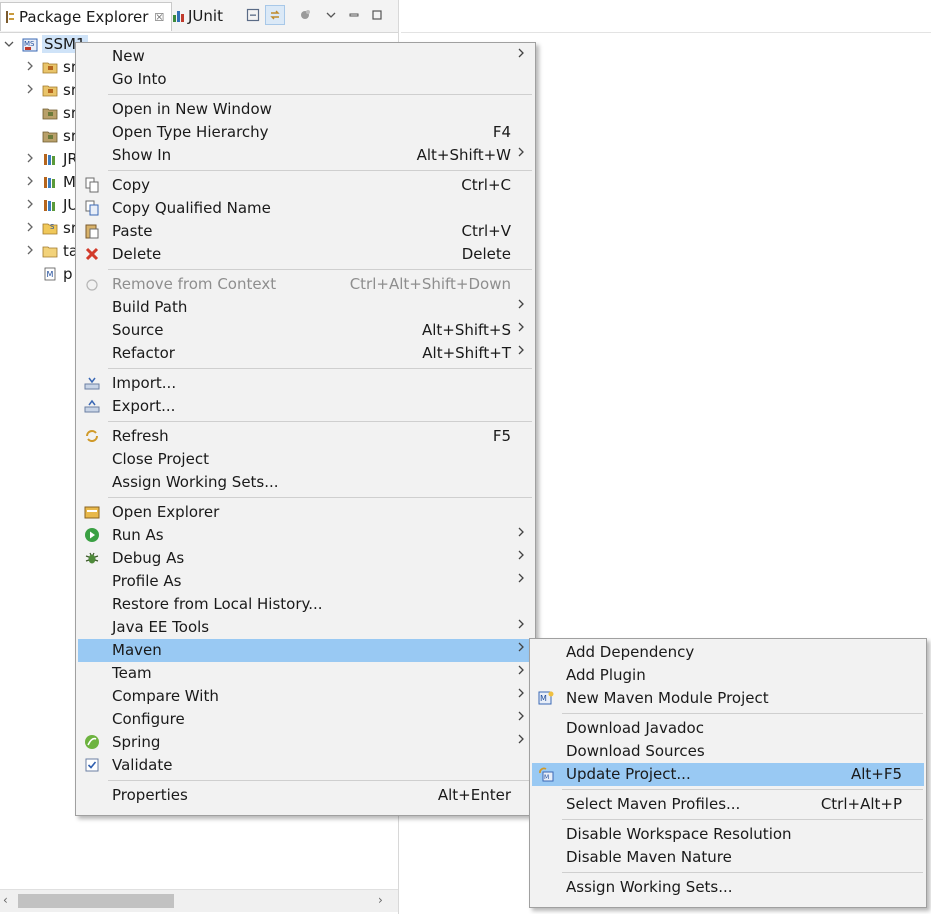  What do you see at coordinates (635, 751) in the screenshot?
I see `menu-item-label: Download Sources` at bounding box center [635, 751].